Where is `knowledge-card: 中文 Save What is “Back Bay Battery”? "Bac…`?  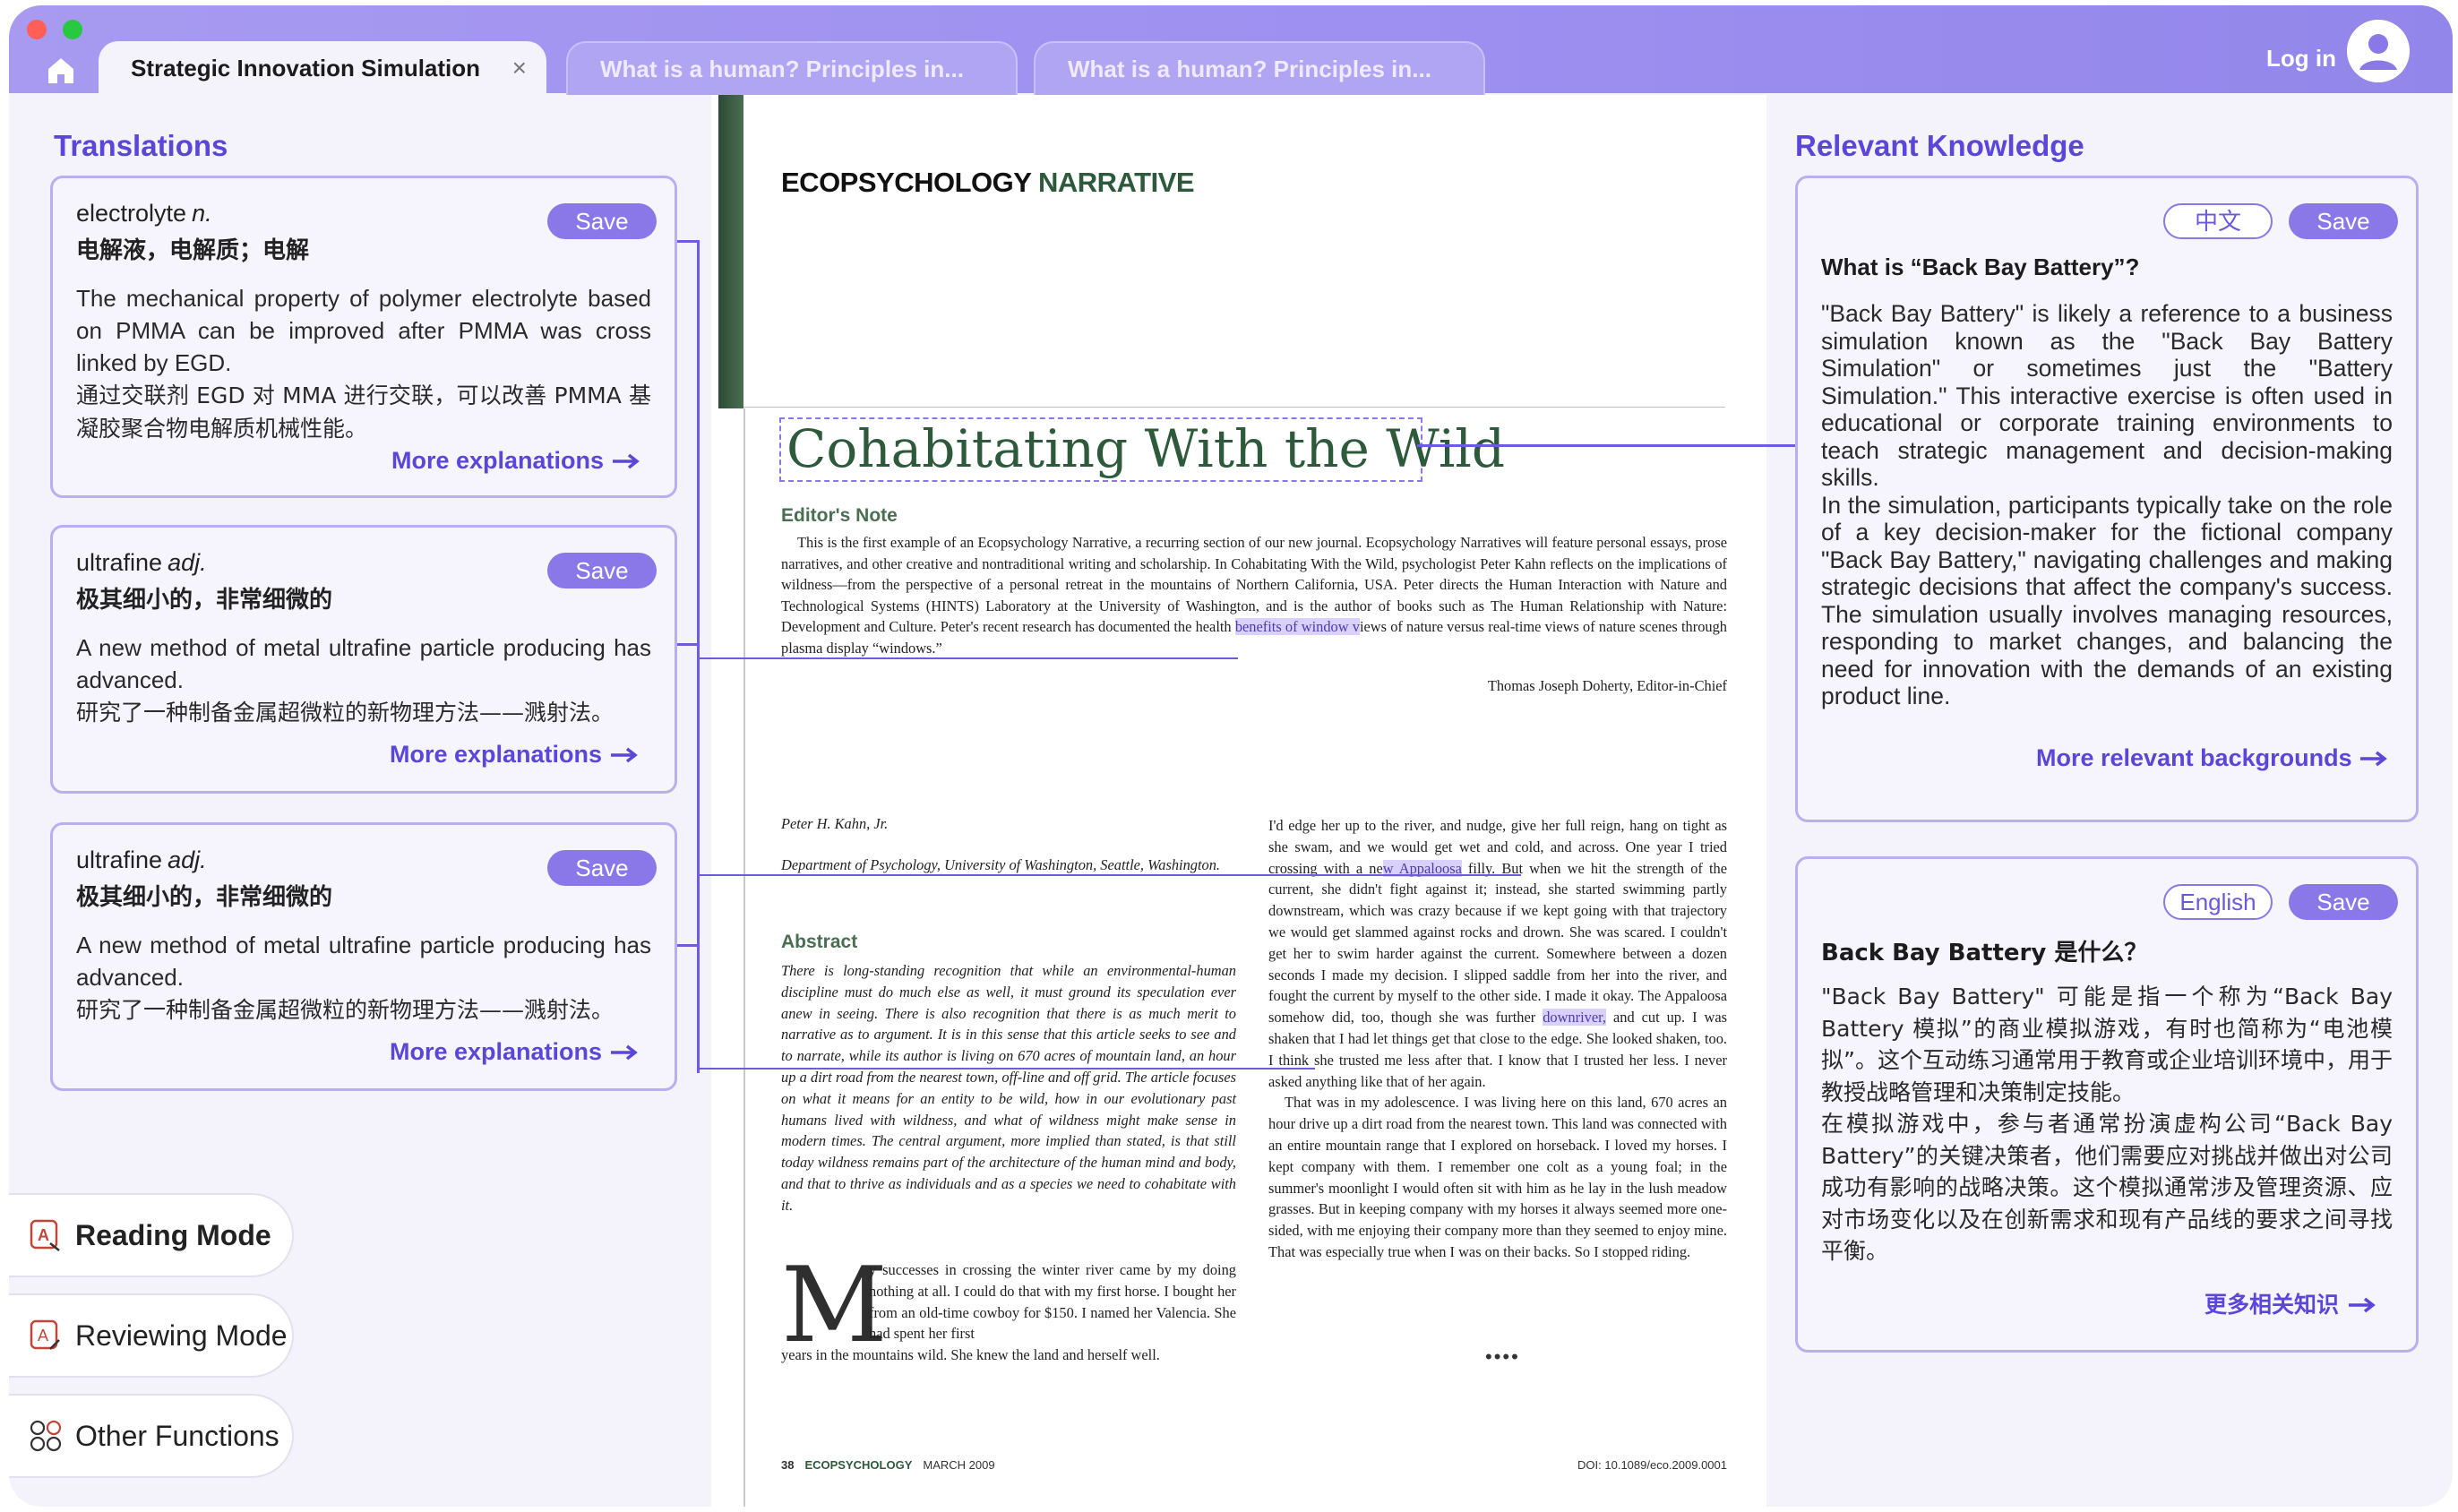
knowledge-card: 中文 Save What is “Back Bay Battery”? "Bac… is located at coordinates (2107, 499).